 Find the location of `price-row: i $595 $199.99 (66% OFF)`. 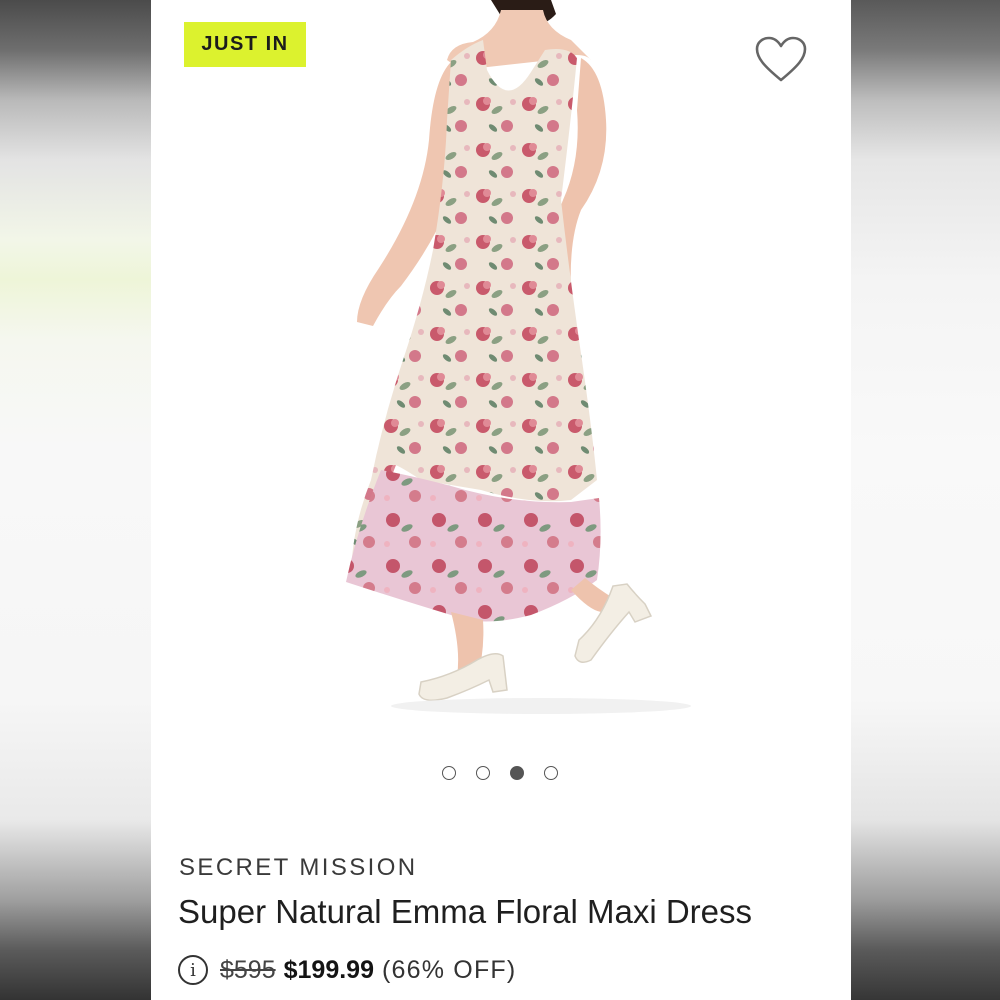

price-row: i $595 $199.99 (66% OFF) is located at coordinates (347, 970).